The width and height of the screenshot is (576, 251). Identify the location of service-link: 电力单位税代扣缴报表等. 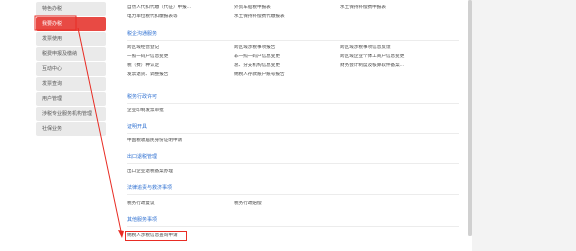
(172, 17).